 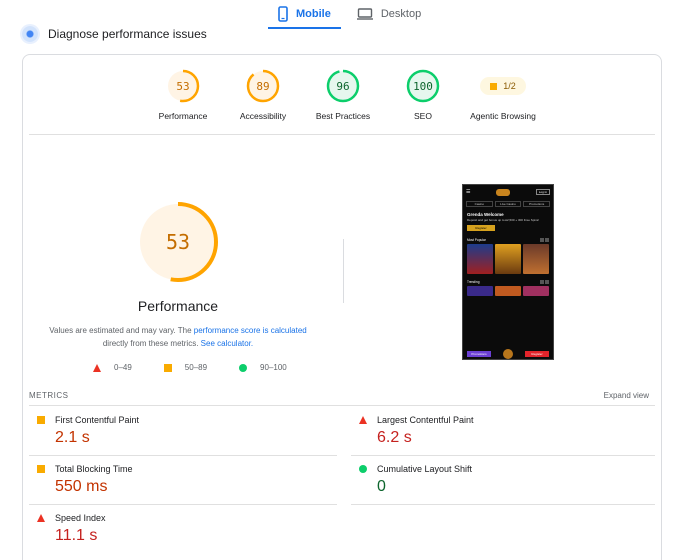 I want to click on tab-desktop: Desktop, so click(x=389, y=14).